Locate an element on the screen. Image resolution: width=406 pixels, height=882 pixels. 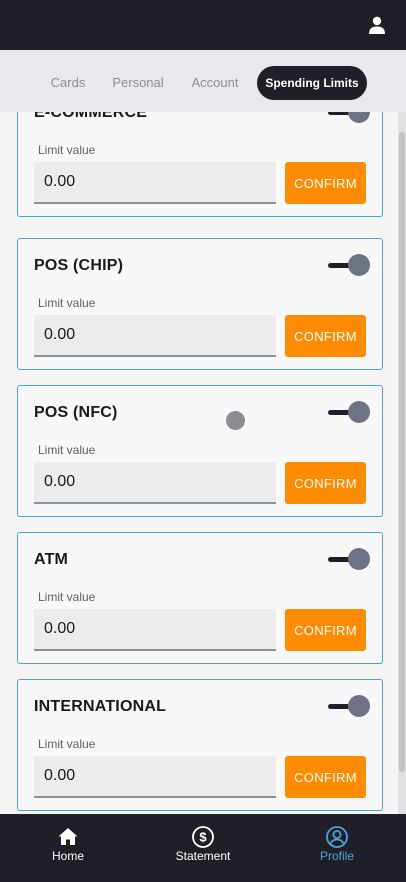
nav-label: Profile is located at coordinates (336, 856).